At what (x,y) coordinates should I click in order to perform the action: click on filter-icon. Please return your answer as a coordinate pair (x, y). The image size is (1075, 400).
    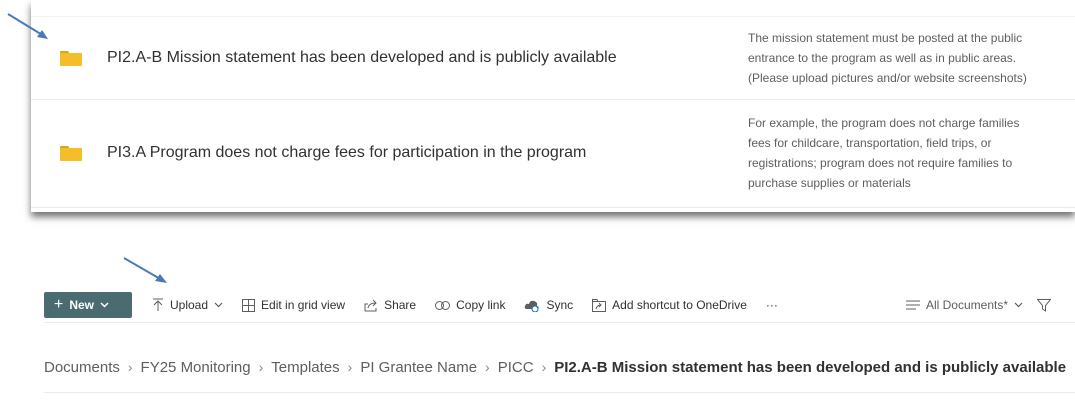
    Looking at the image, I should click on (1044, 305).